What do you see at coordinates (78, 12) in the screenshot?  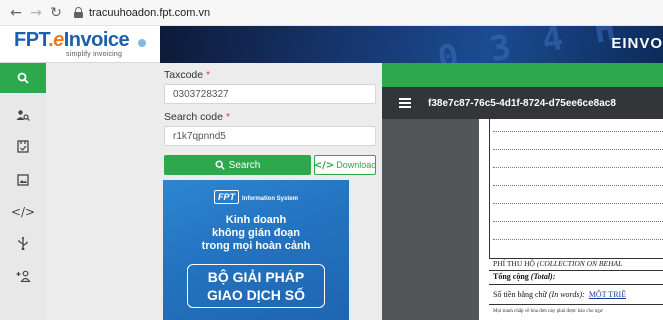 I see `lock-icon` at bounding box center [78, 12].